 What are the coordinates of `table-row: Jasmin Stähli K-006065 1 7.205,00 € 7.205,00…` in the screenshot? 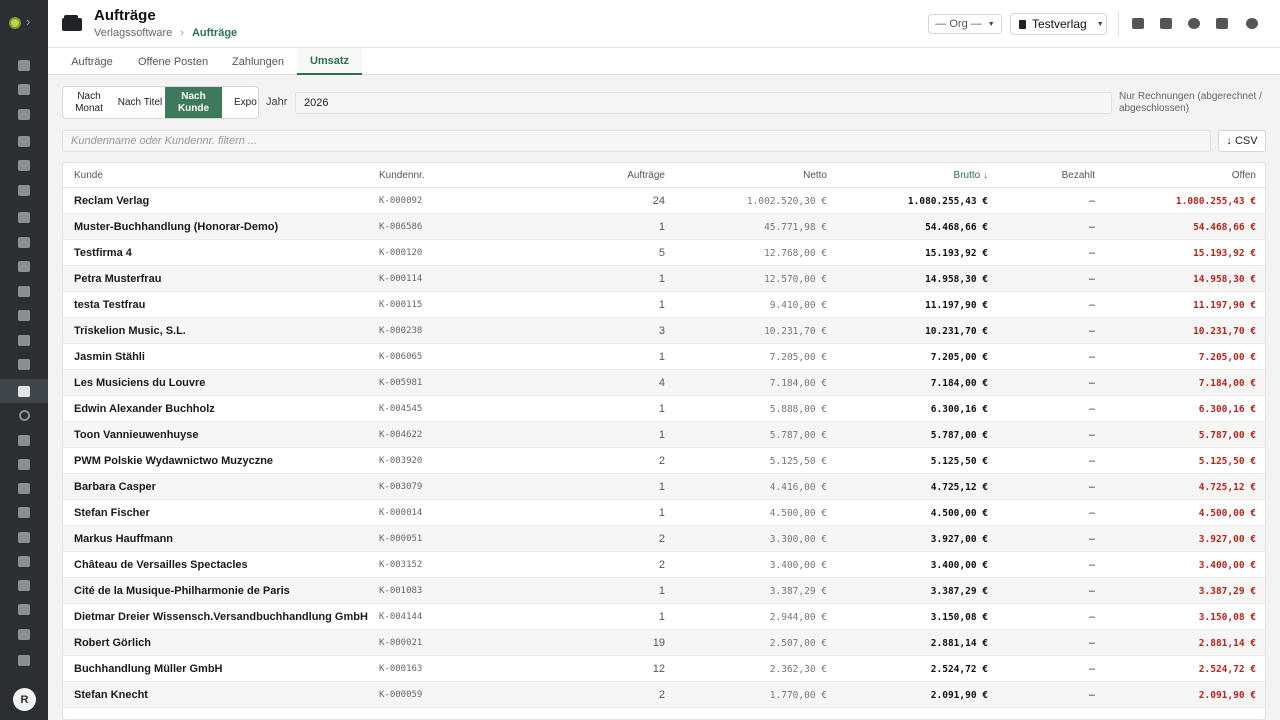 It's located at (664, 357).